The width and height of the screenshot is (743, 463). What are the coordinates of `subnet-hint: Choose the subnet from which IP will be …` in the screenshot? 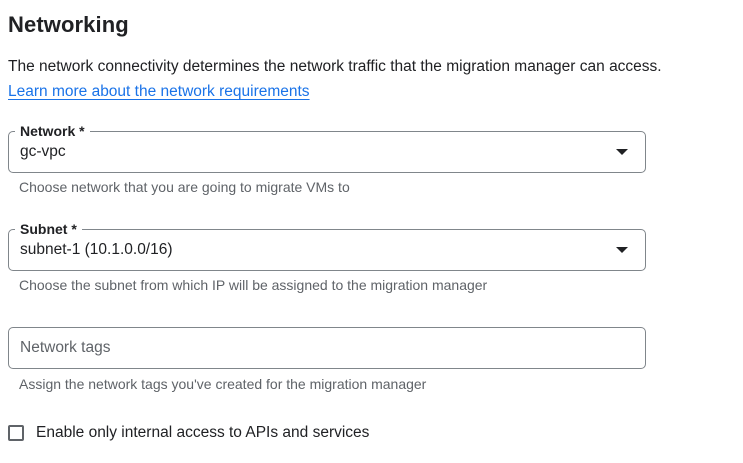 It's located at (253, 285).